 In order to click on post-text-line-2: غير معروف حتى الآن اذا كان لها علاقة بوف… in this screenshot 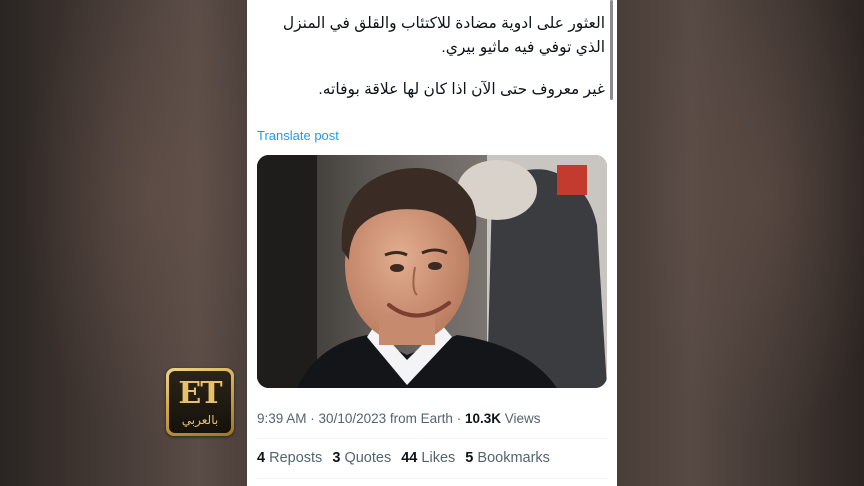, I will do `click(461, 89)`.